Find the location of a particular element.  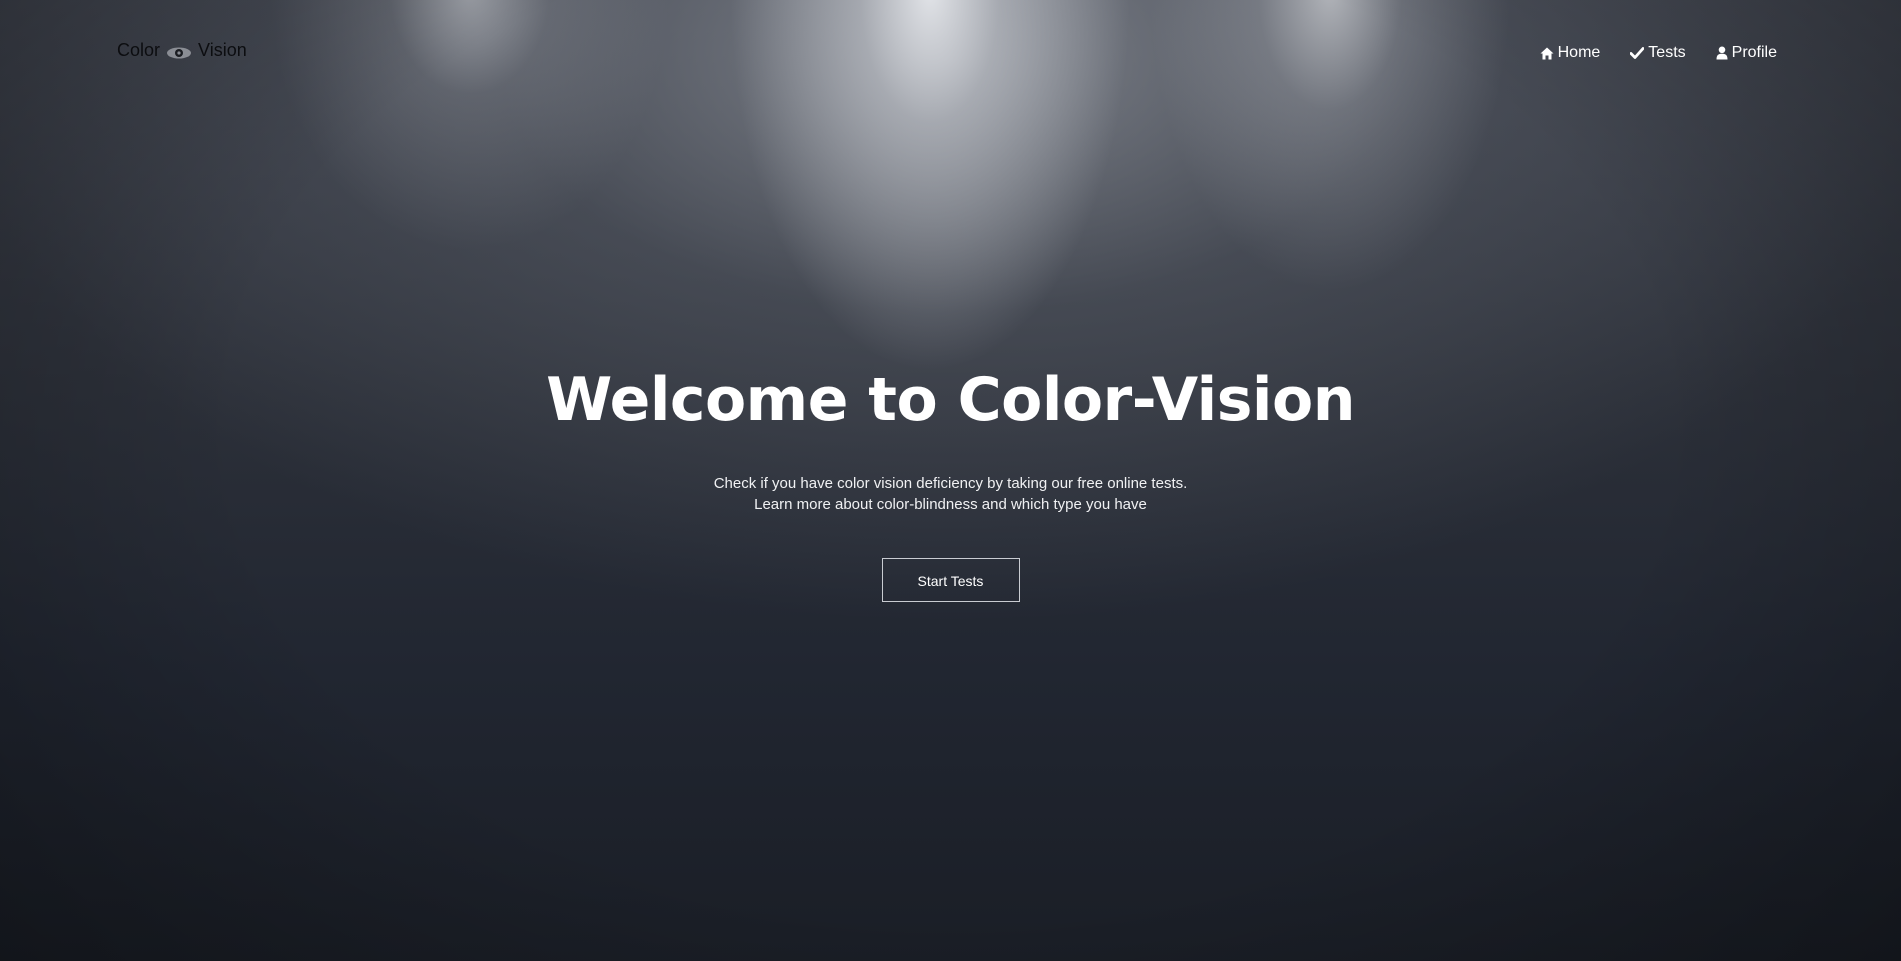

home-icon is located at coordinates (1547, 53).